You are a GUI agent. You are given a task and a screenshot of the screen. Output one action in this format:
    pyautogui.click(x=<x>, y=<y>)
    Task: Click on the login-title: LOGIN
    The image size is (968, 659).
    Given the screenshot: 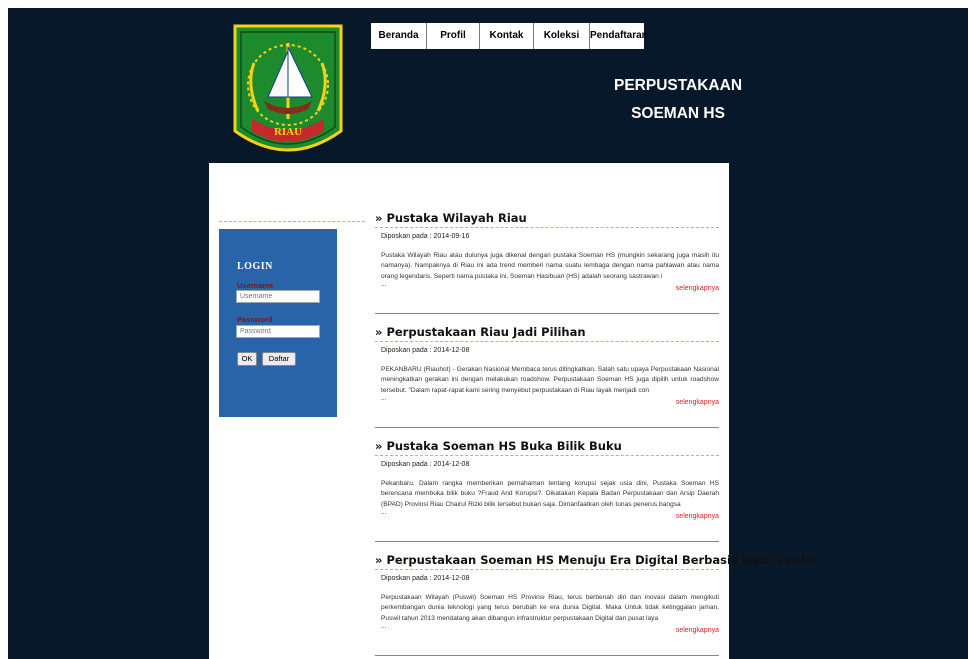 What is the action you would take?
    pyautogui.click(x=255, y=266)
    